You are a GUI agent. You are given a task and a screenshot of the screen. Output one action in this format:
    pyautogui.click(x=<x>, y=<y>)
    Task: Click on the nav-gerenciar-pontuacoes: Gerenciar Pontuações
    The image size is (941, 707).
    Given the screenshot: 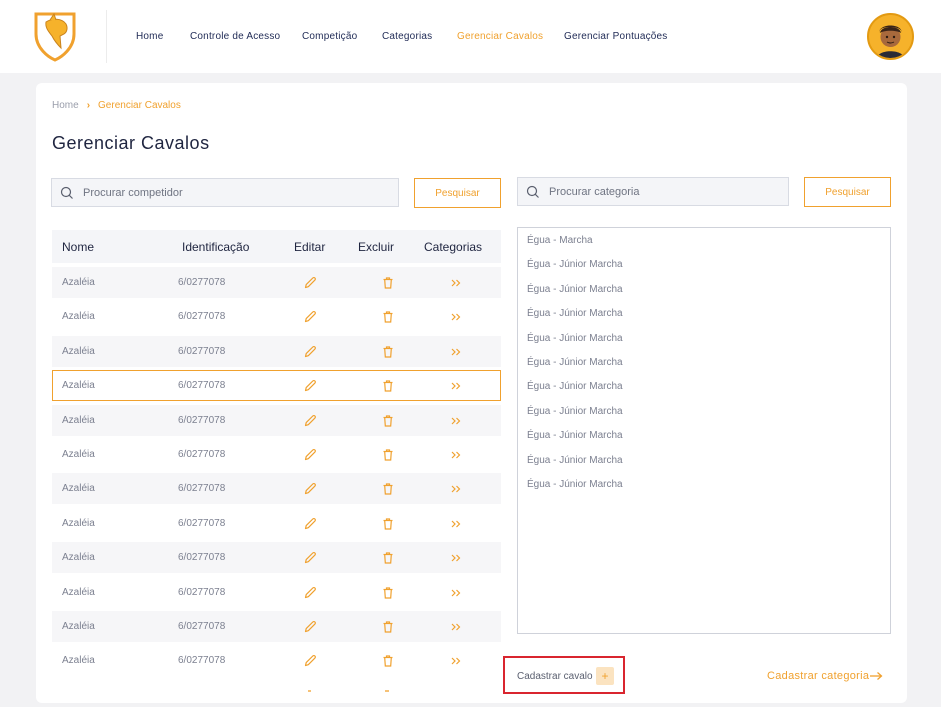 What is the action you would take?
    pyautogui.click(x=616, y=36)
    